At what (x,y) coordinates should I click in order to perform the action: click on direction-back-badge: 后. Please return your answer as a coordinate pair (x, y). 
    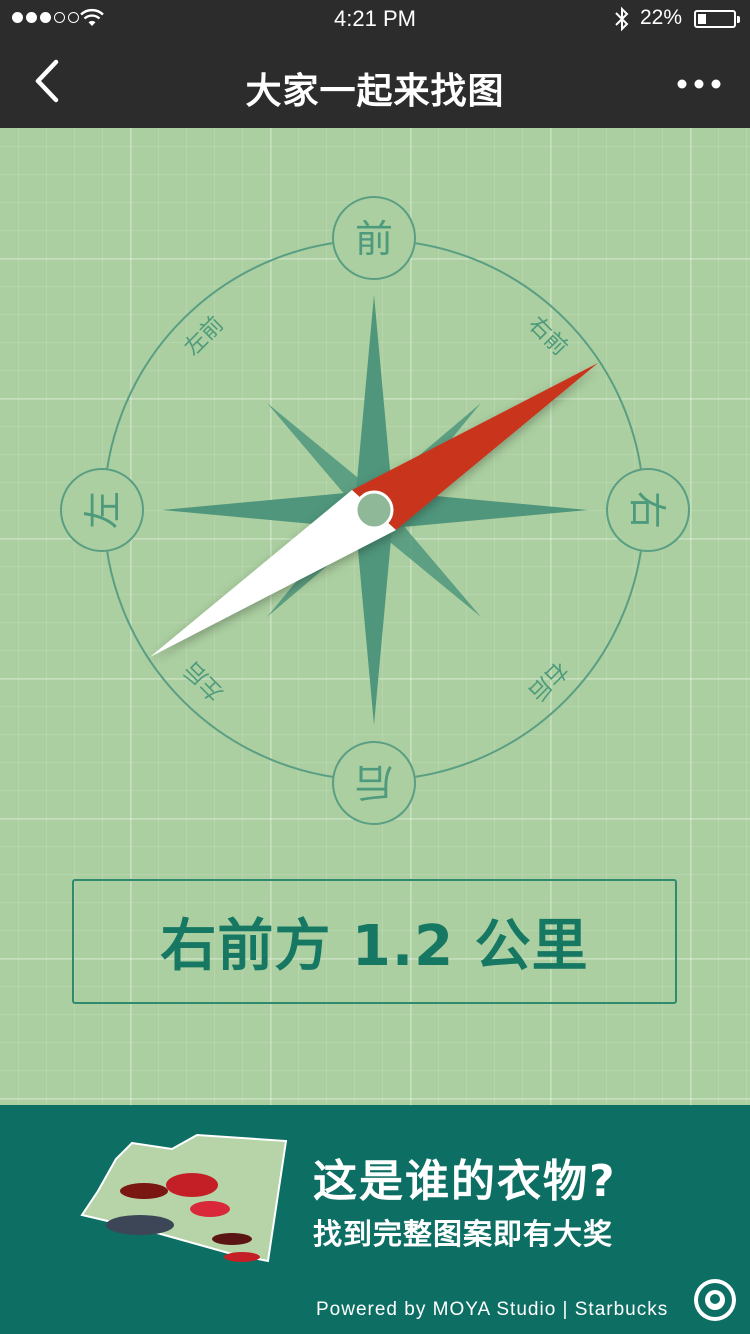
    Looking at the image, I should click on (374, 783).